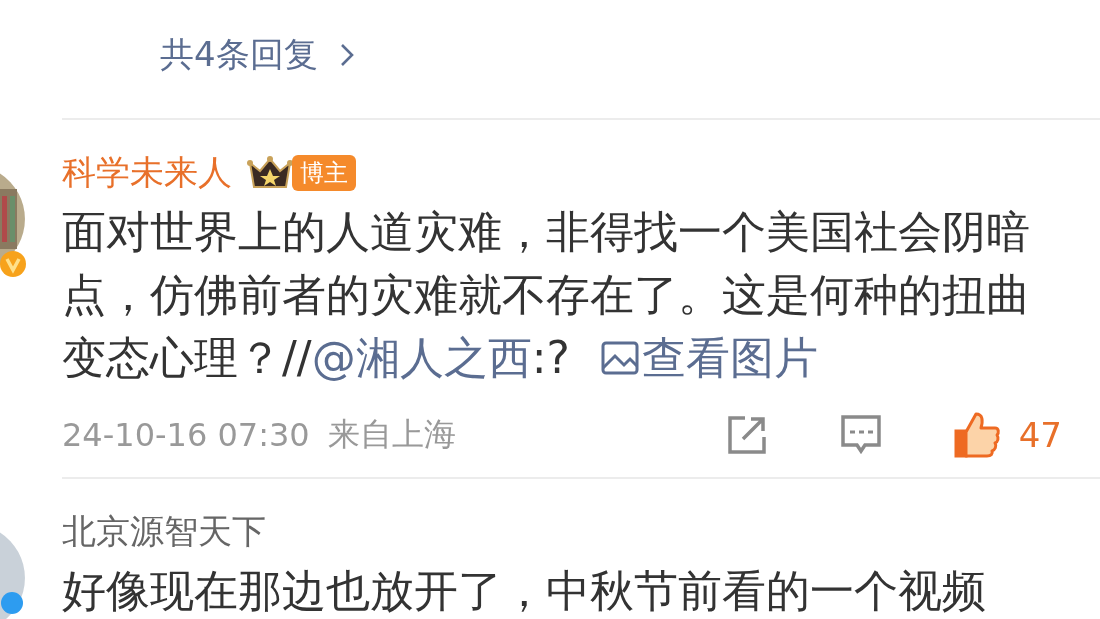 The height and width of the screenshot is (619, 1100). Describe the element at coordinates (186, 435) in the screenshot. I see `timestamp: 24-10-16 07:30` at that location.